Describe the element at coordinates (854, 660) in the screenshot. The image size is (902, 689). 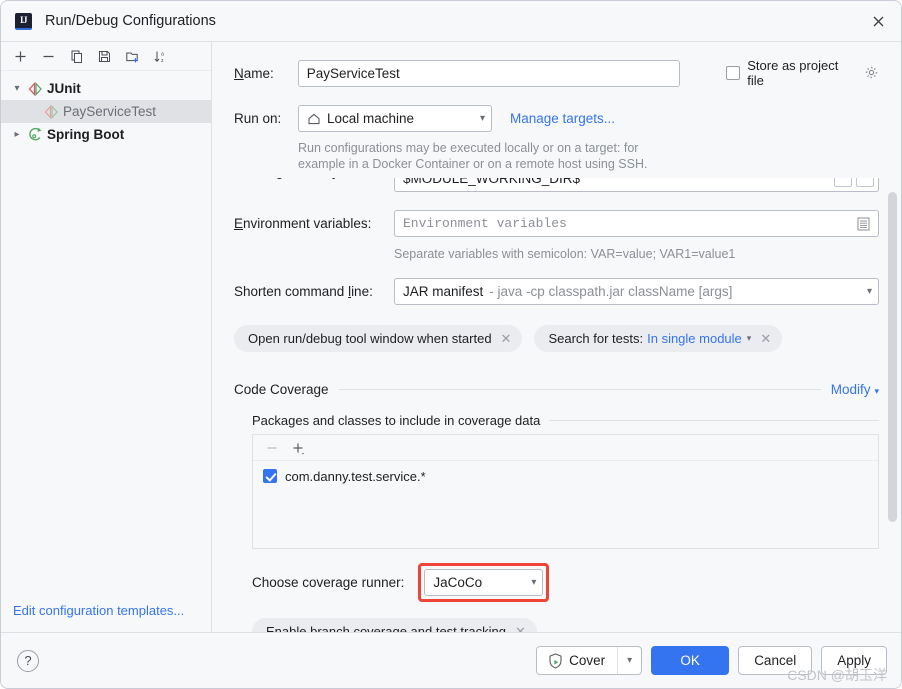
I see `apply-button: Apply` at that location.